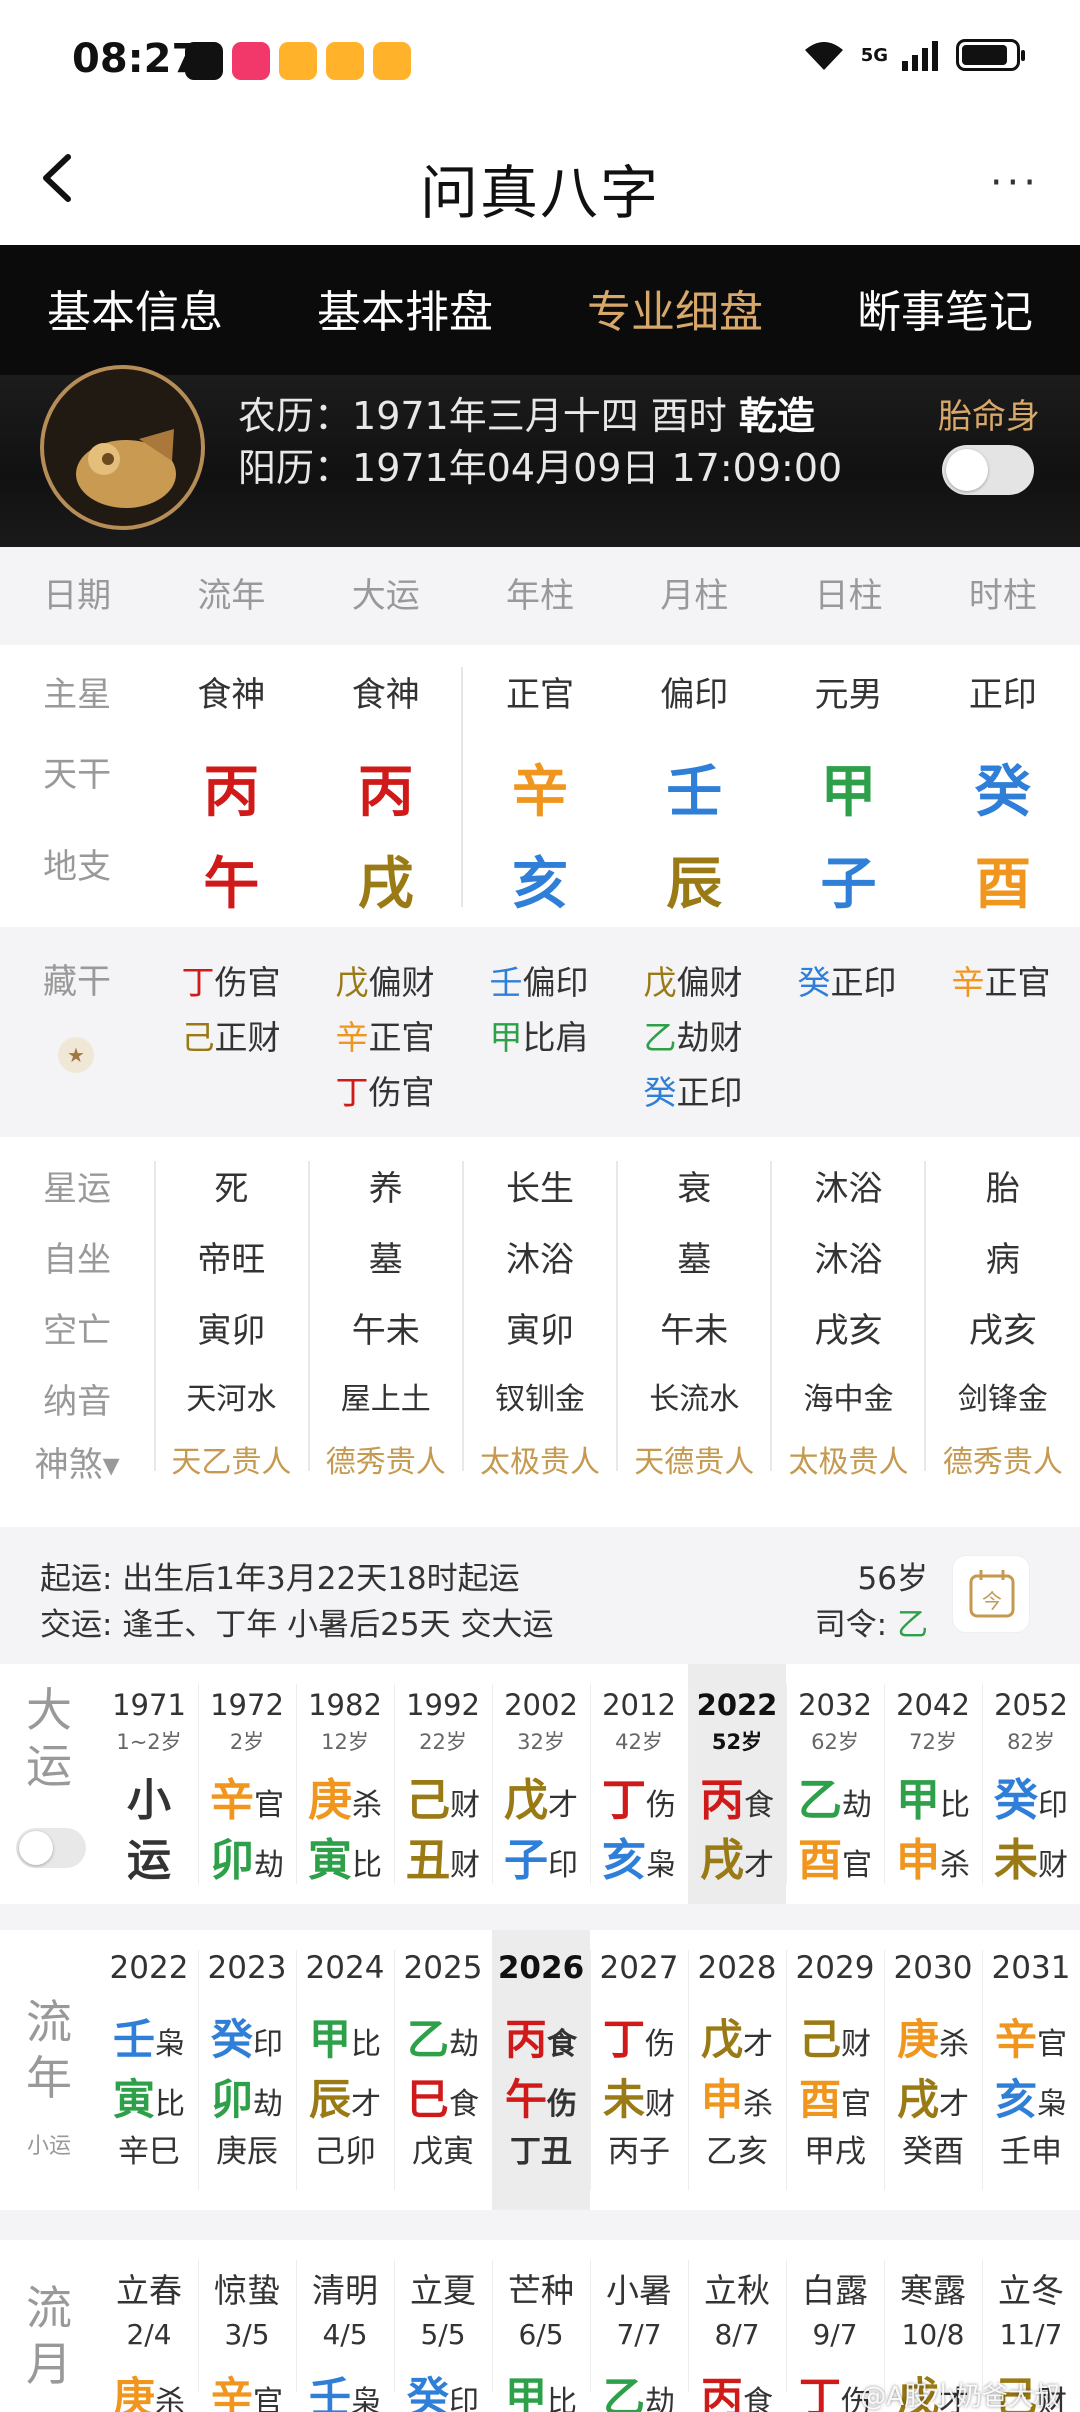 The height and width of the screenshot is (2412, 1080). What do you see at coordinates (835, 2334) in the screenshot?
I see `liuyue-dt: 9/7` at bounding box center [835, 2334].